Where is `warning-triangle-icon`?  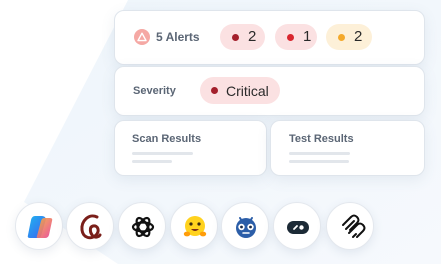 warning-triangle-icon is located at coordinates (142, 37).